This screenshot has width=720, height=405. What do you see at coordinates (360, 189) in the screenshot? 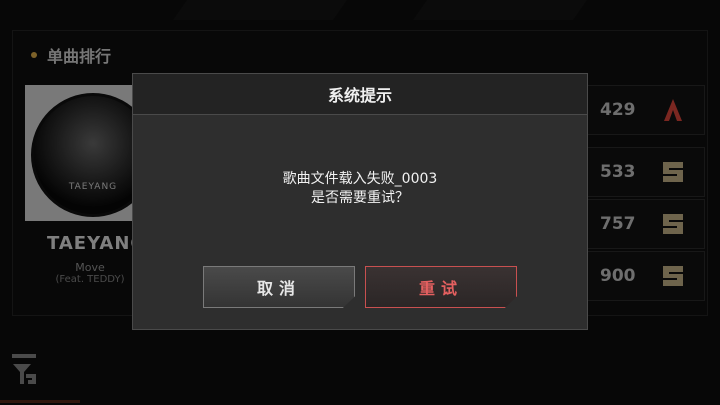
I see `dialog-message: 歌曲文件载入失败_0003 是否需要重试？` at bounding box center [360, 189].